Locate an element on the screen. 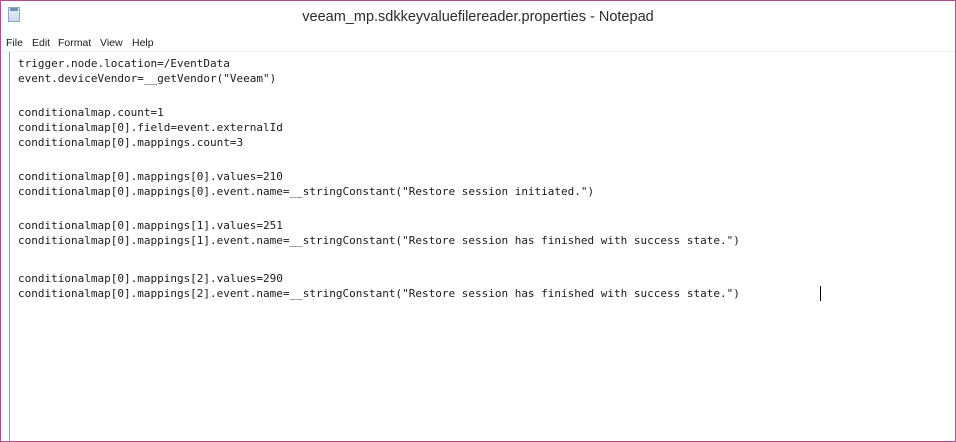 This screenshot has height=442, width=956. menu-bar: File Edit Format View Help is located at coordinates (478, 43).